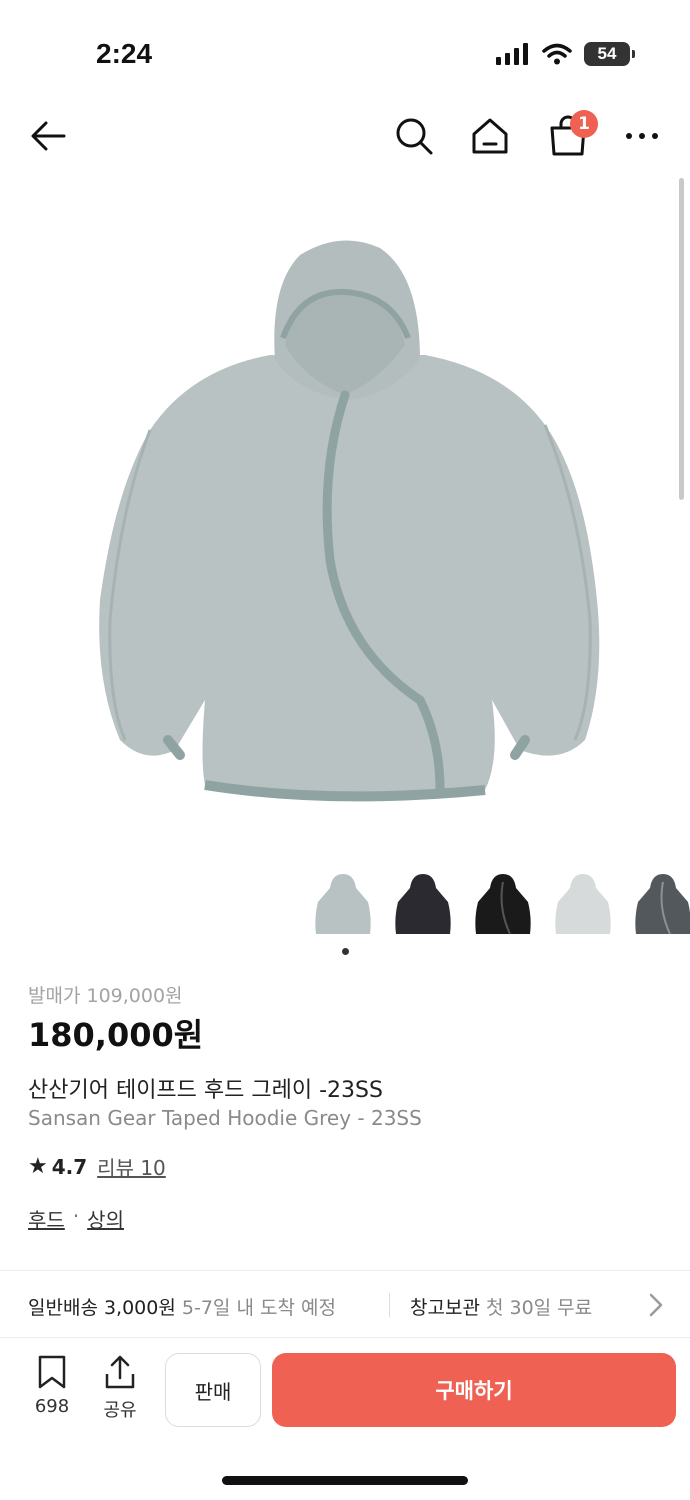 The width and height of the screenshot is (690, 1500). Describe the element at coordinates (389, 1305) in the screenshot. I see `shipping-separator` at that location.